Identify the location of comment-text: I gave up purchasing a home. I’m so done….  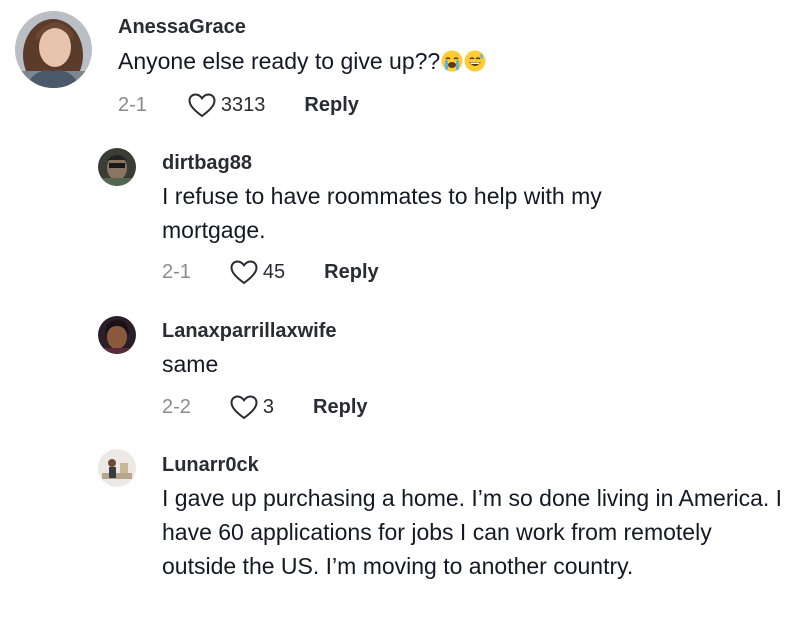
(472, 532).